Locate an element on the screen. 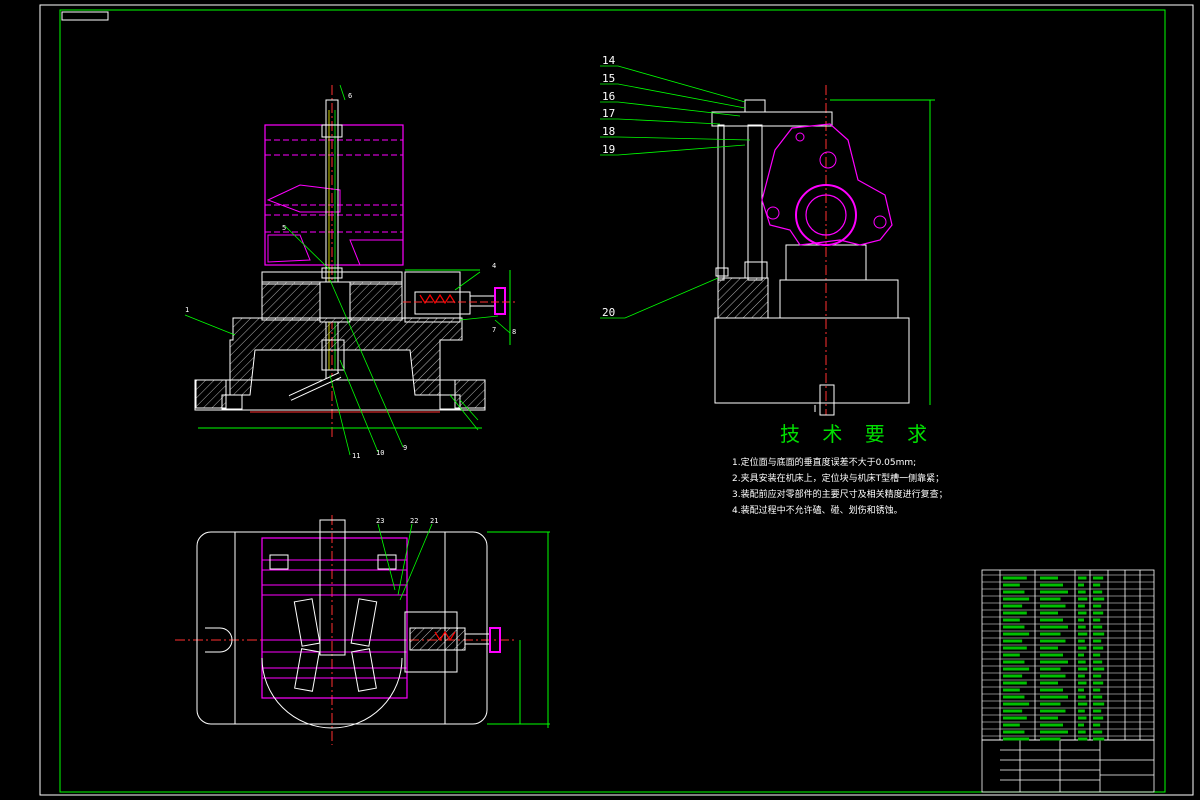 This screenshot has width=1200, height=800. balloon-15: 15 is located at coordinates (608, 78).